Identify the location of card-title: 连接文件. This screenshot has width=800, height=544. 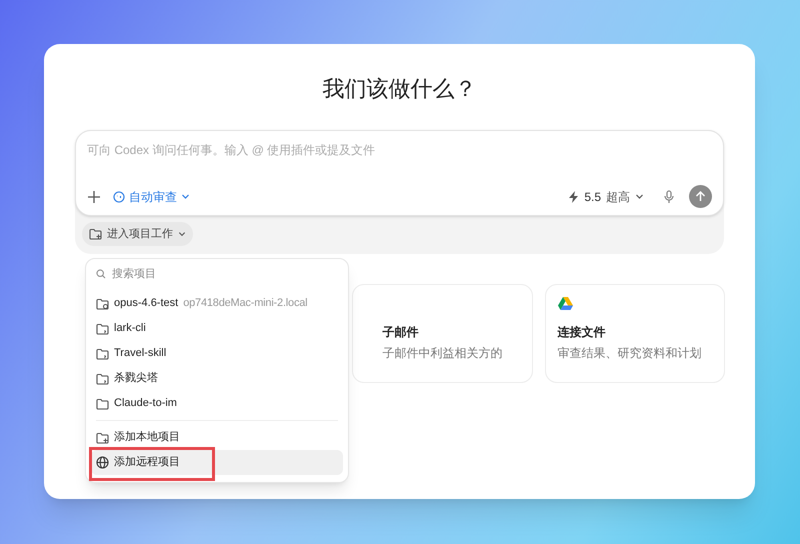
(582, 332).